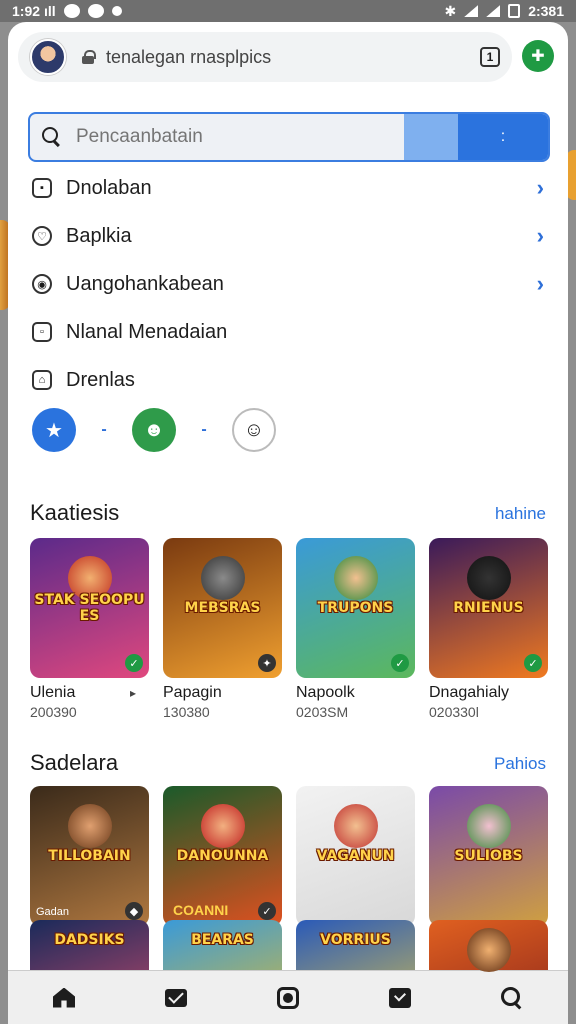 The width and height of the screenshot is (576, 1024). I want to click on inbox-icon, so click(176, 997).